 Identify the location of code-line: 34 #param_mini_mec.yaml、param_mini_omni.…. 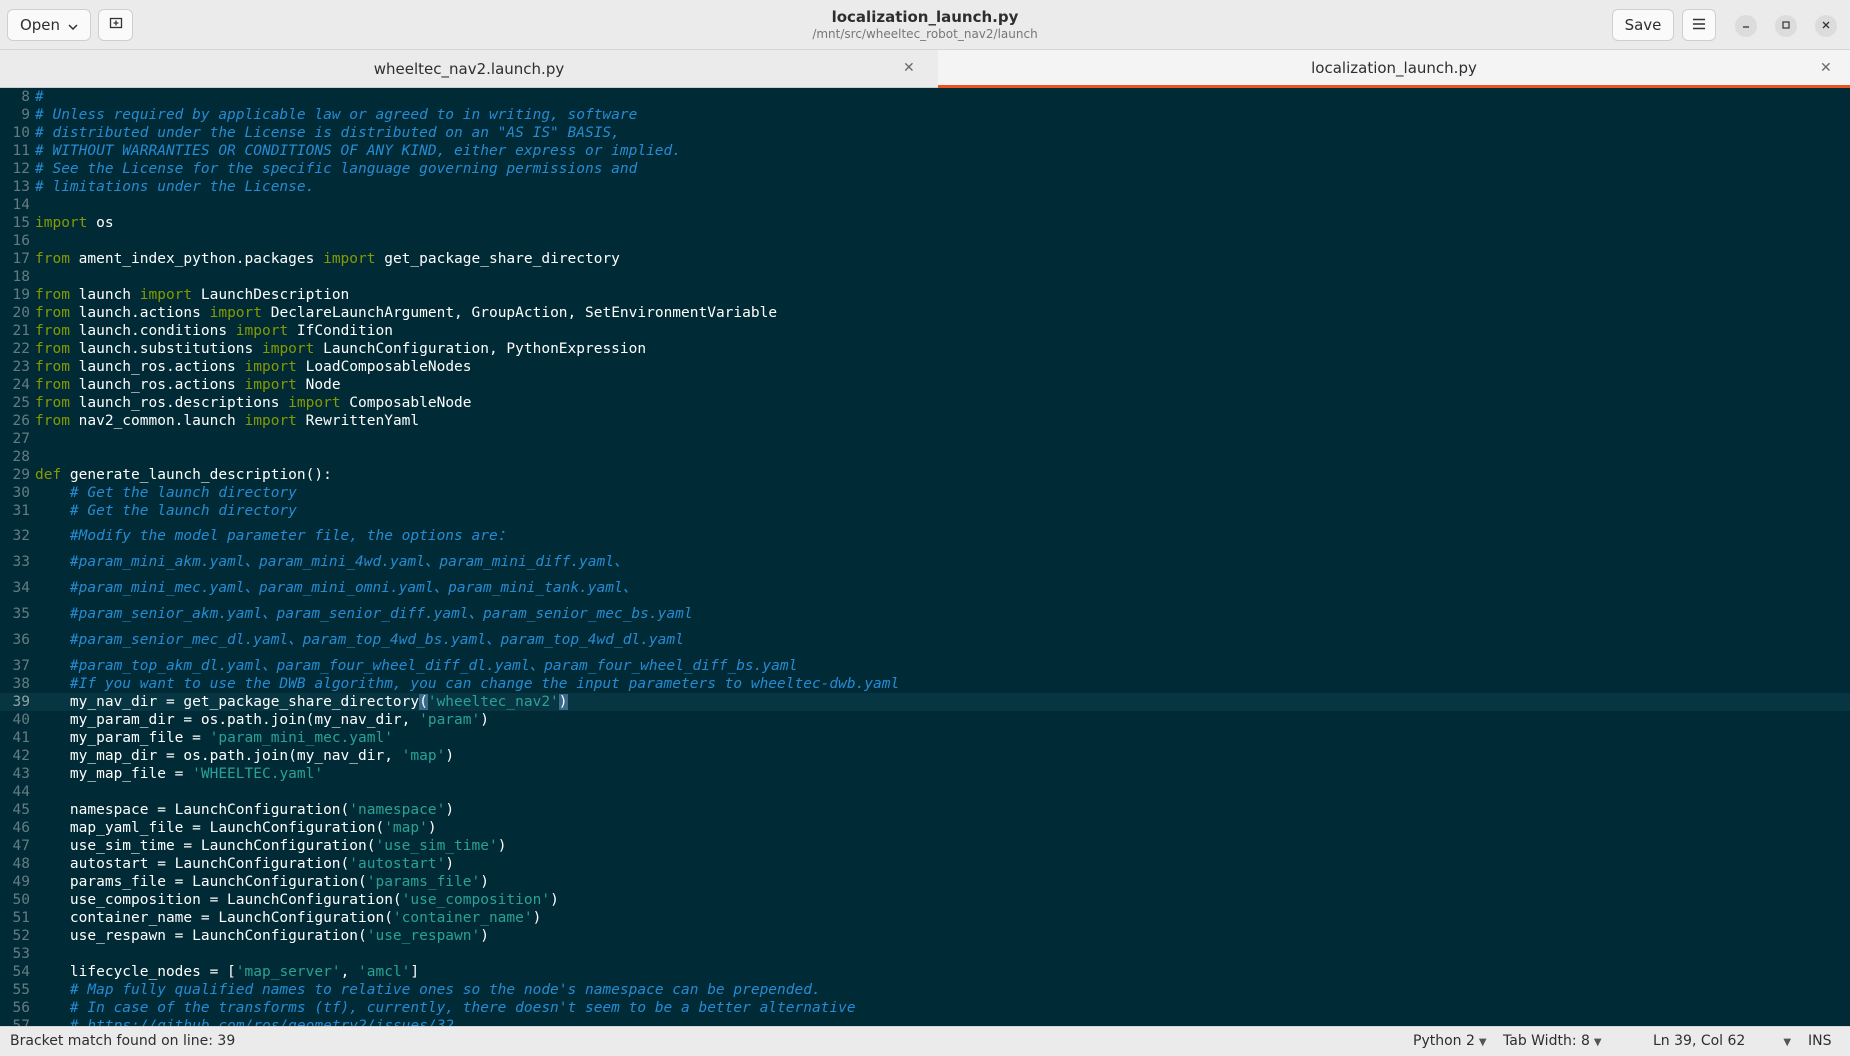
(925, 588).